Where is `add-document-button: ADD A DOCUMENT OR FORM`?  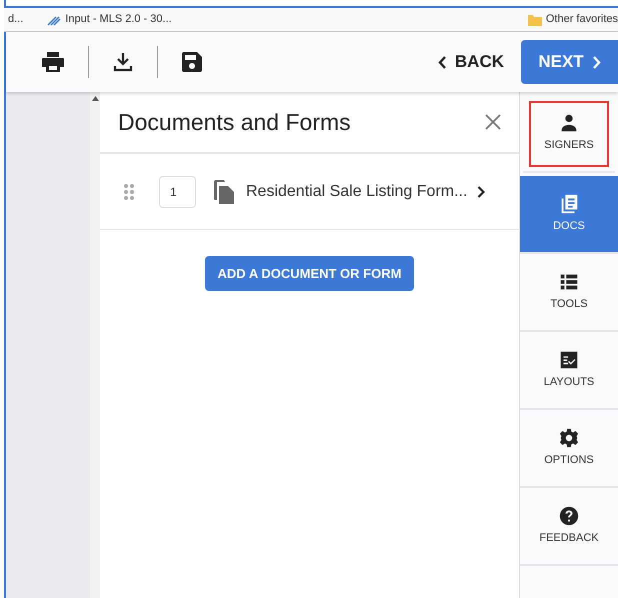
add-document-button: ADD A DOCUMENT OR FORM is located at coordinates (309, 273).